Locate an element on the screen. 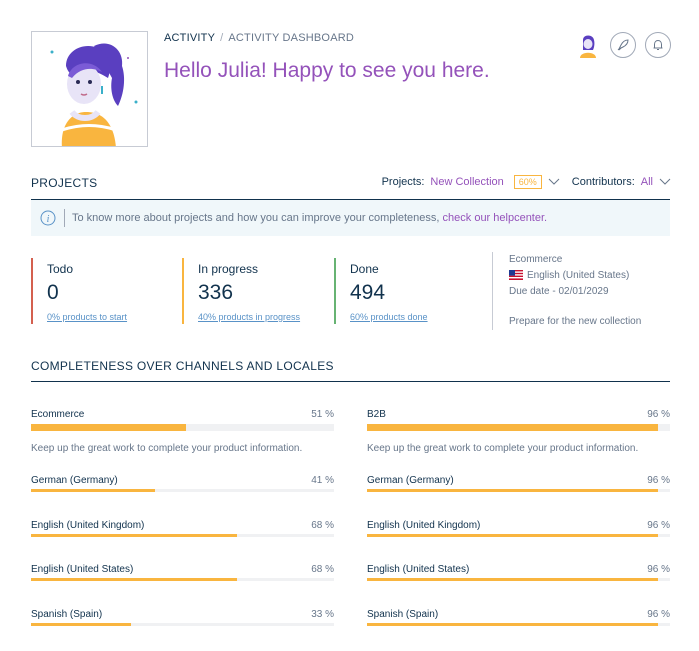  stat-link: 0% products to start is located at coordinates (87, 317).